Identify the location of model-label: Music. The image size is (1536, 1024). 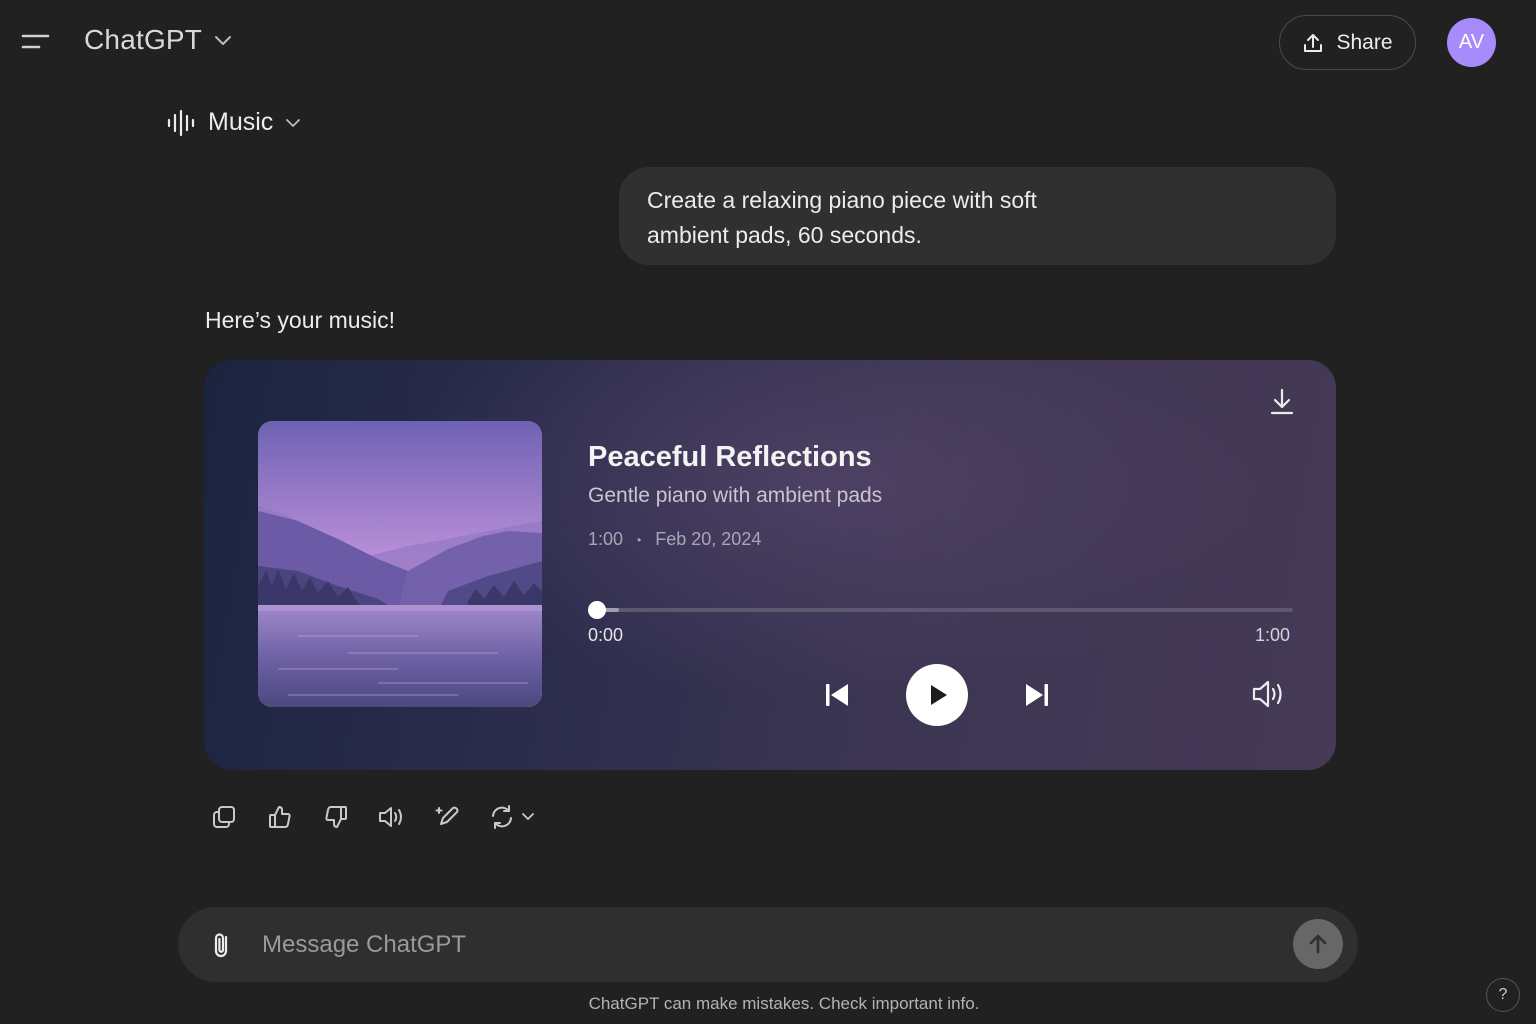
(241, 122).